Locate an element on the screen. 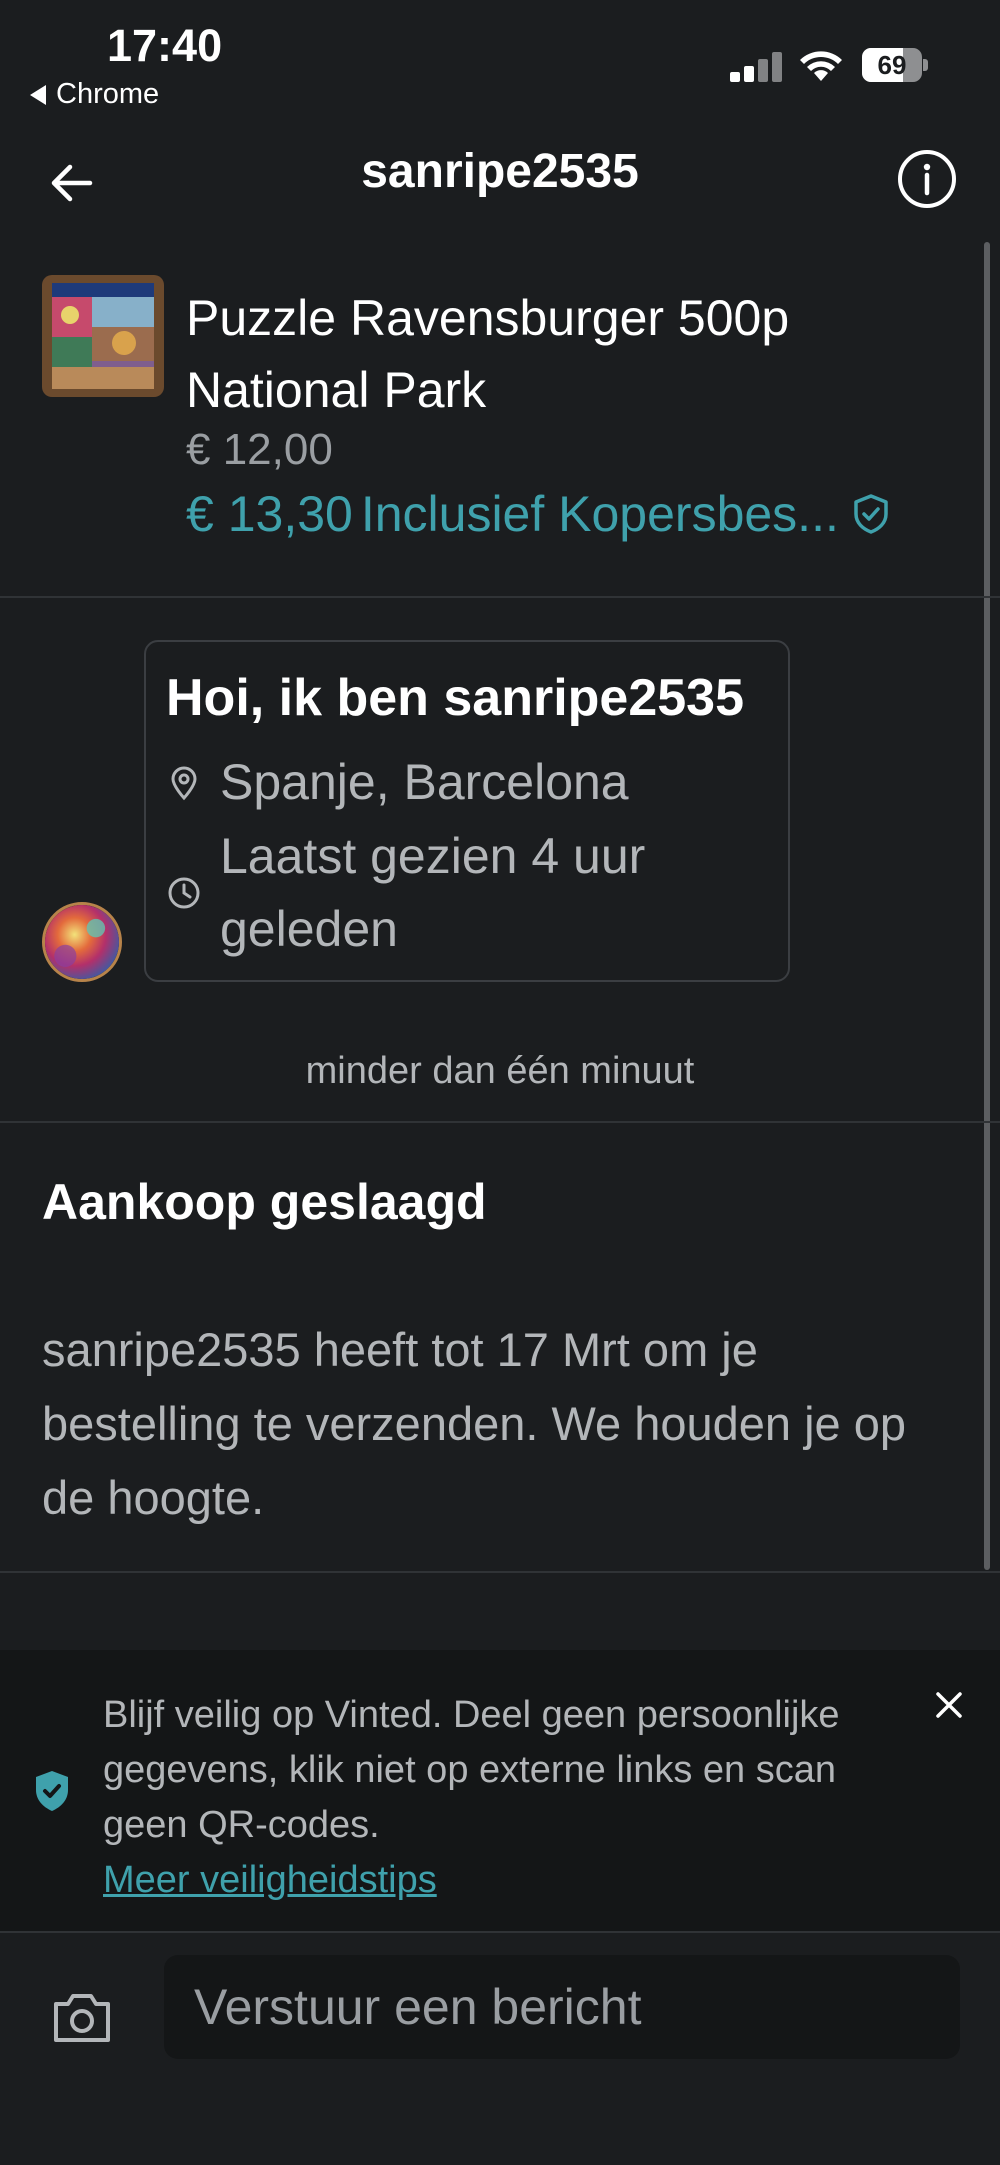  message-composer is located at coordinates (500, 2048).